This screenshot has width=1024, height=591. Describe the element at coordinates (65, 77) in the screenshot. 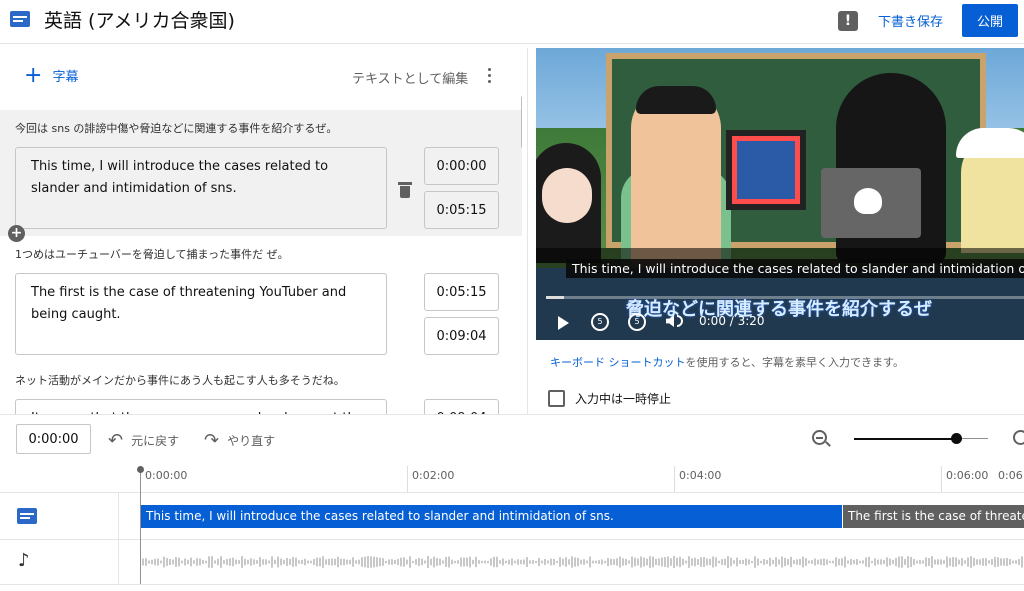

I see `add-caption-label: 字幕` at that location.